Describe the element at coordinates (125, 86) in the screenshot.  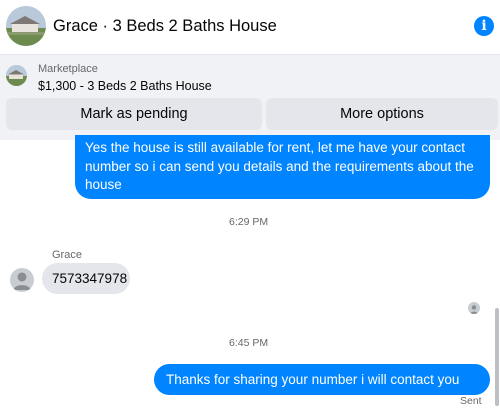
I see `listing-summary: $1,300 - 3 Beds 2 Baths House` at that location.